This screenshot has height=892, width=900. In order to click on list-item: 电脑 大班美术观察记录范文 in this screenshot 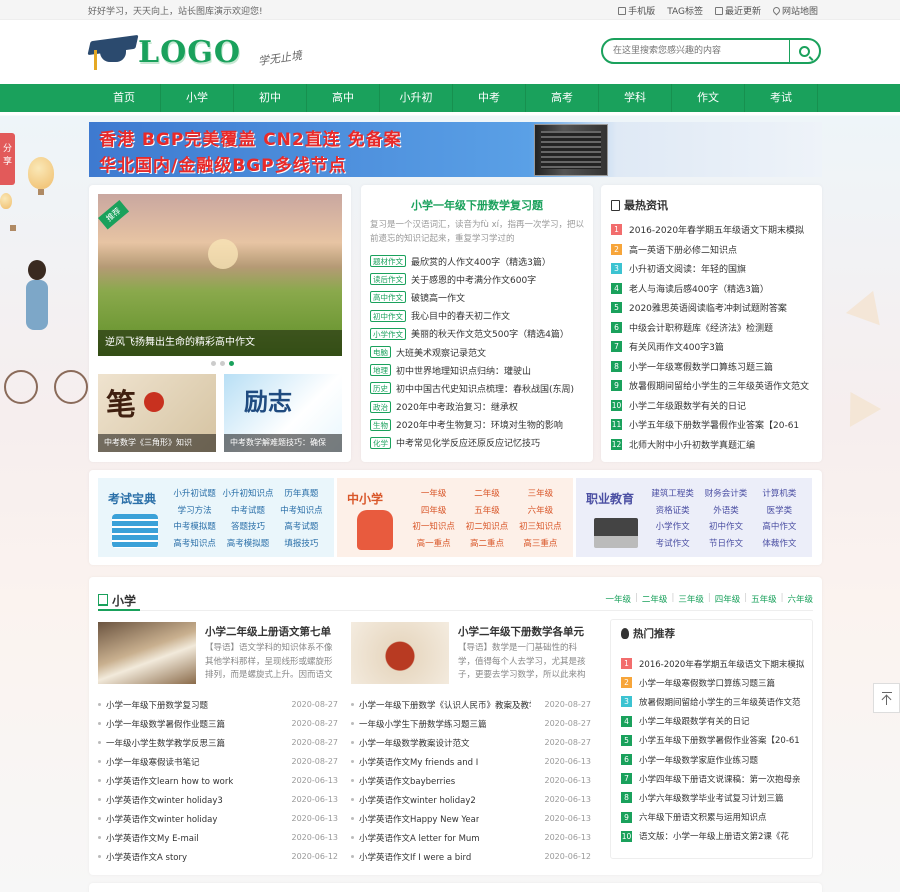, I will do `click(478, 352)`.